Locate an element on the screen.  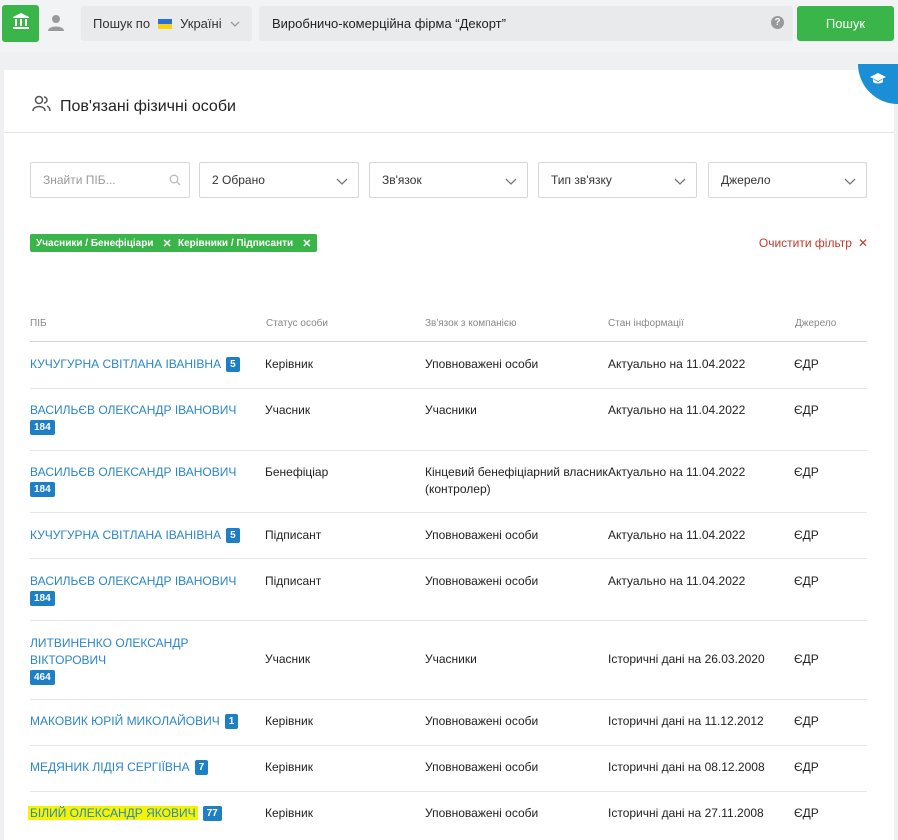
clear-filter-link: Очистити фільтр ✕ is located at coordinates (813, 243).